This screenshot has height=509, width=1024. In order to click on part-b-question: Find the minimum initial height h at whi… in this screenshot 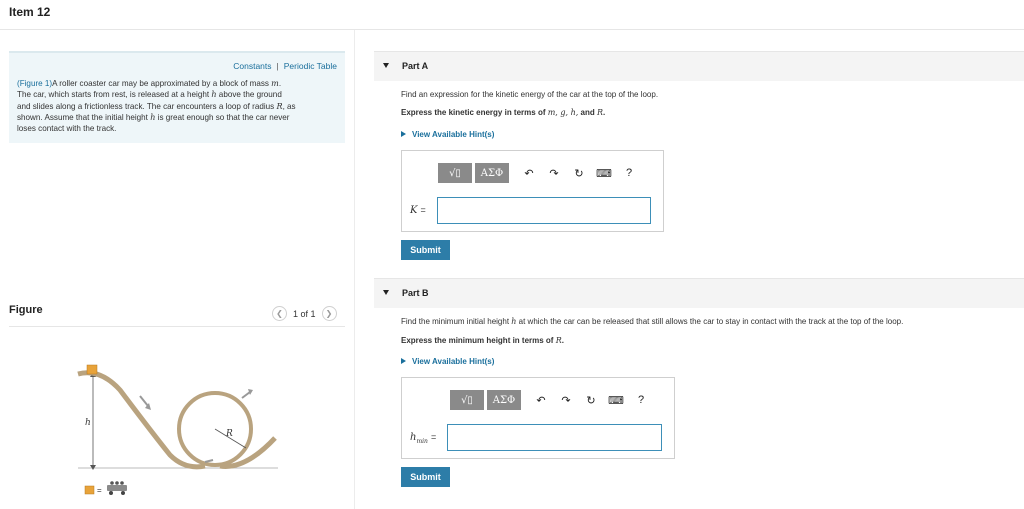, I will do `click(652, 321)`.